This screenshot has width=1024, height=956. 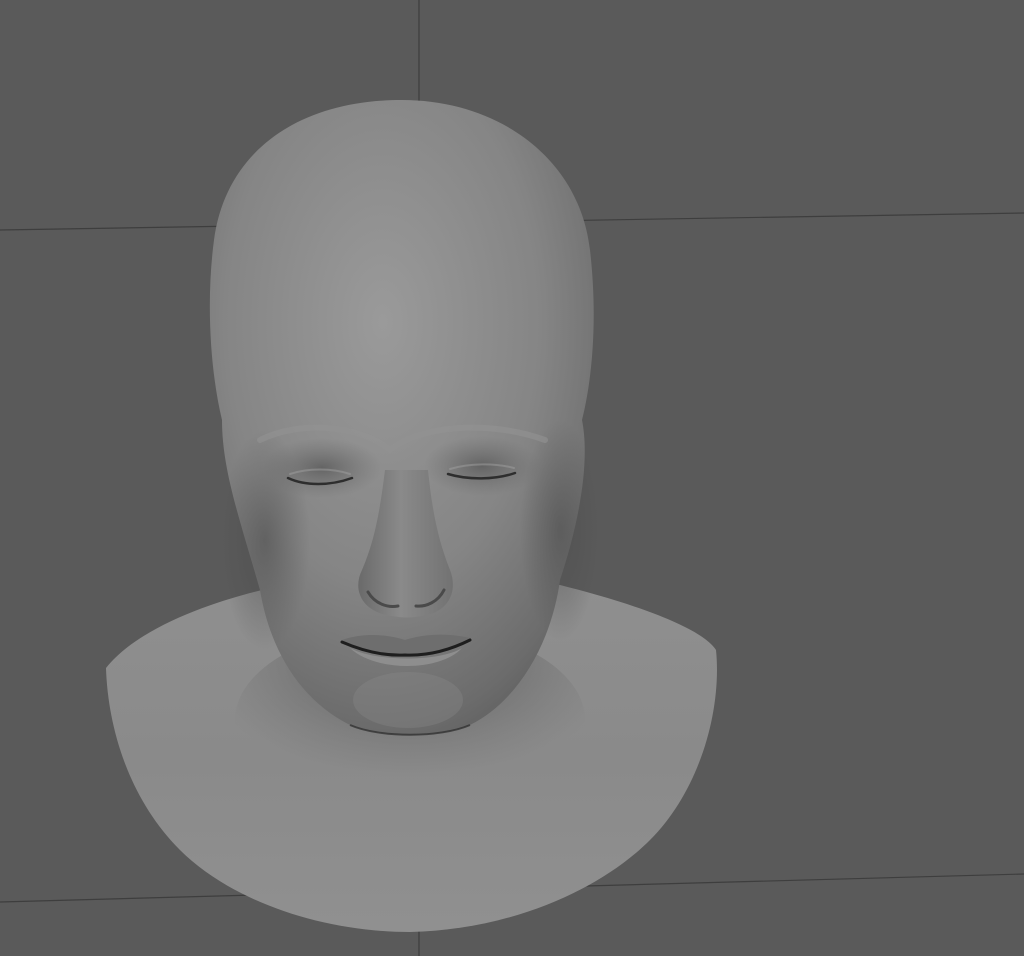 I want to click on right-eye-socket, so click(x=482, y=466).